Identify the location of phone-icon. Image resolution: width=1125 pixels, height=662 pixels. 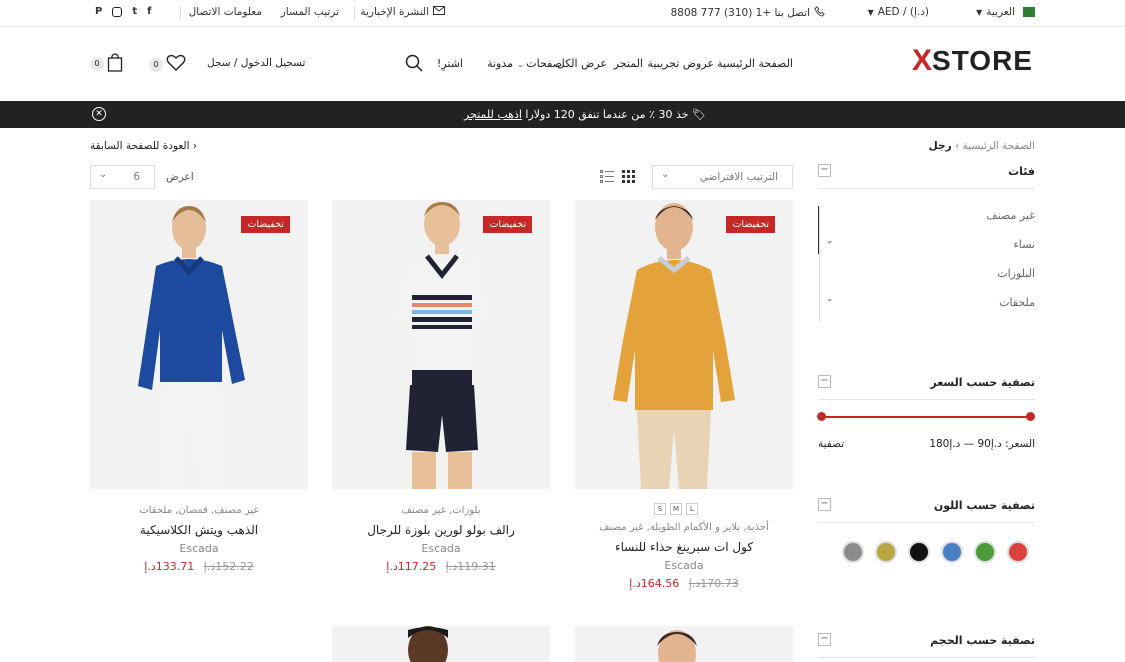
(819, 13).